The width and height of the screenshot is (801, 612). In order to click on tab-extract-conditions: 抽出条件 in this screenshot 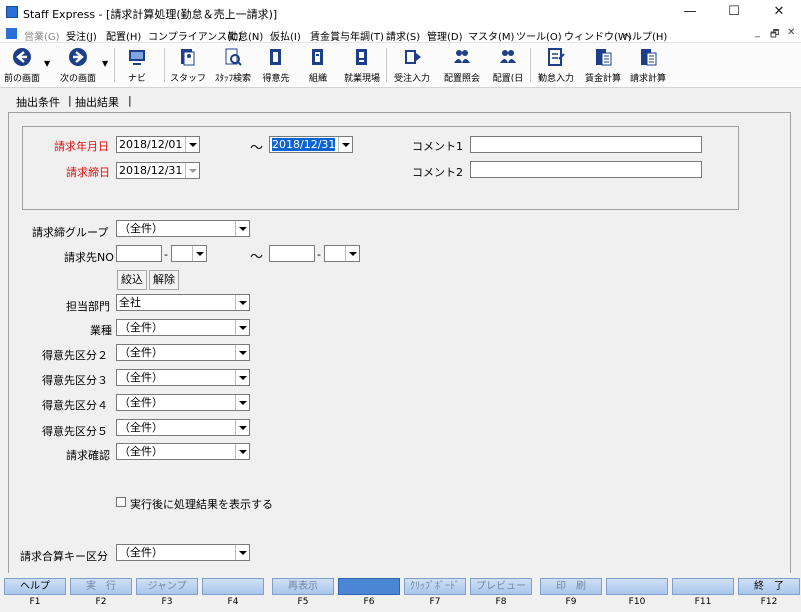, I will do `click(38, 102)`.